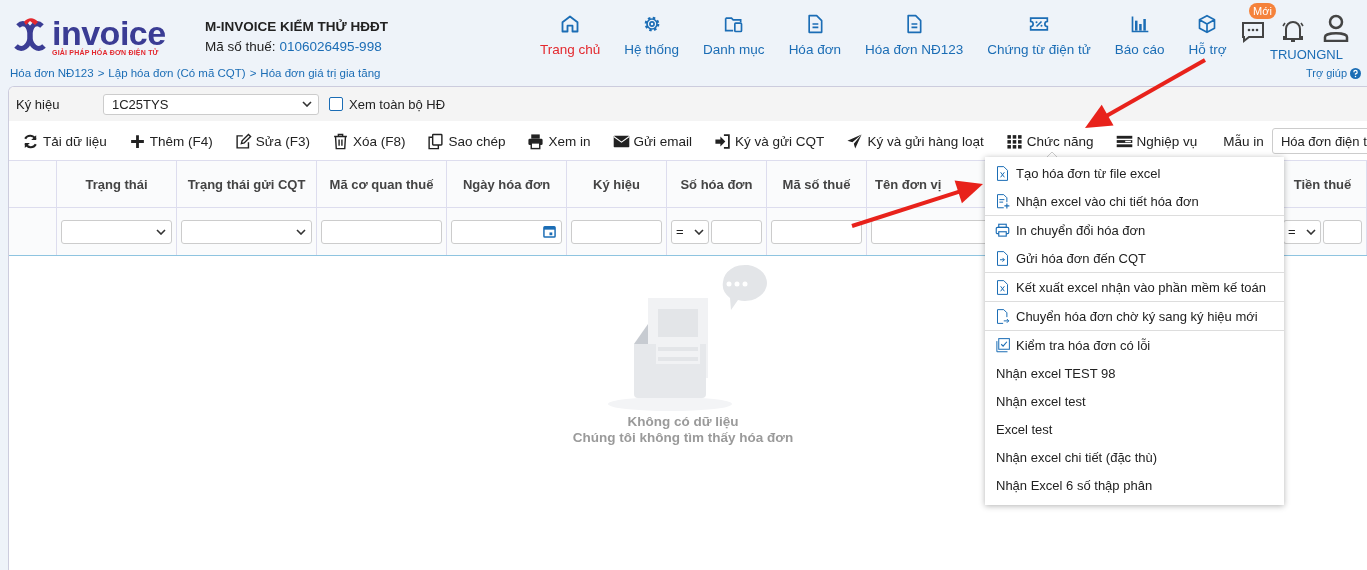  Describe the element at coordinates (1253, 32) in the screenshot. I see `chat-icon` at that location.